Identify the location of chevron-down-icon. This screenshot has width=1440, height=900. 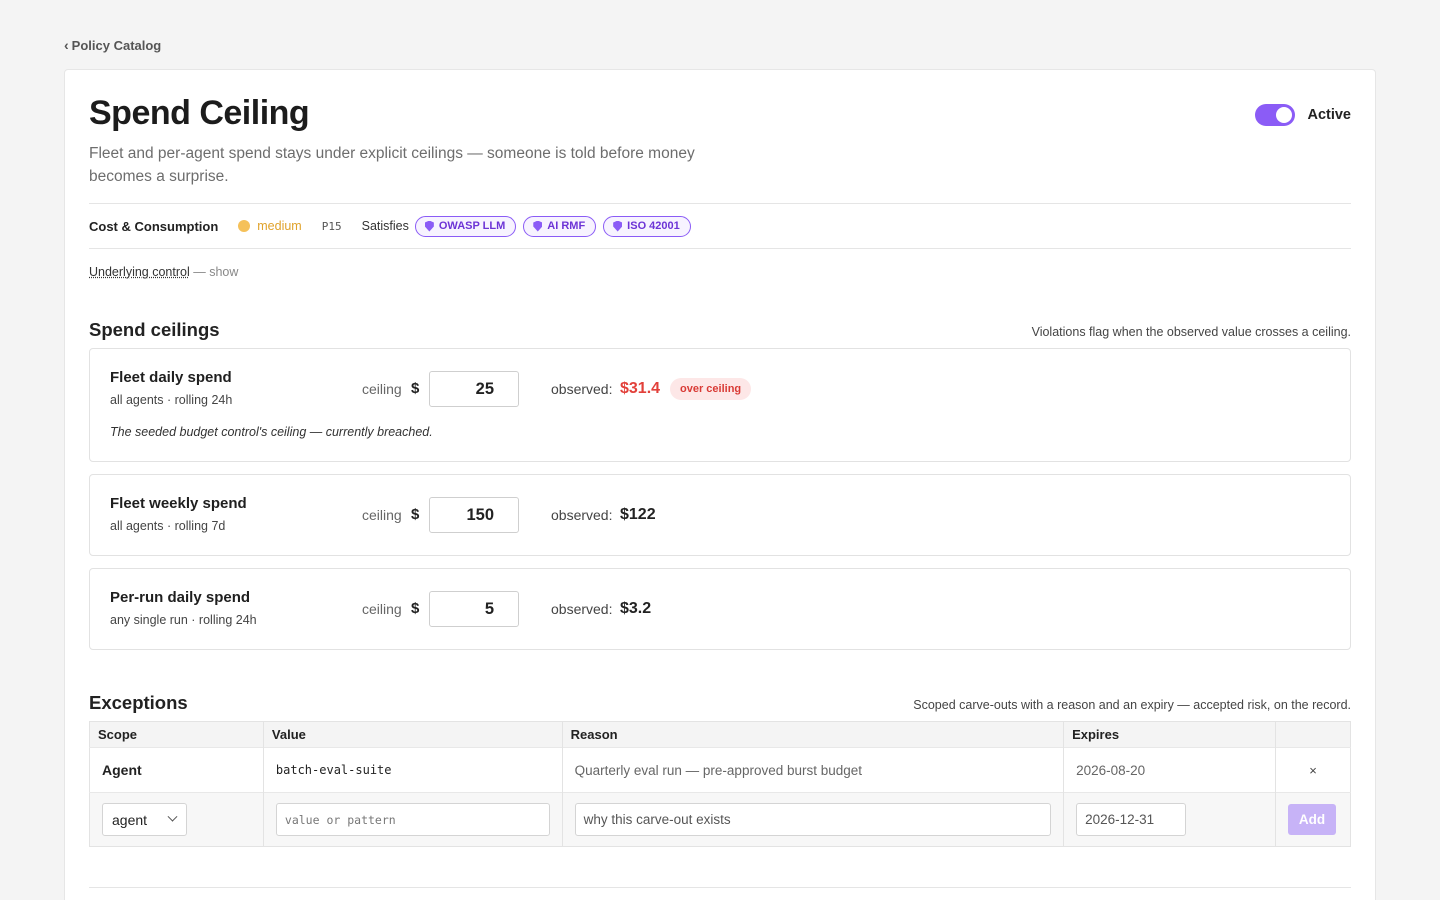
(172, 816).